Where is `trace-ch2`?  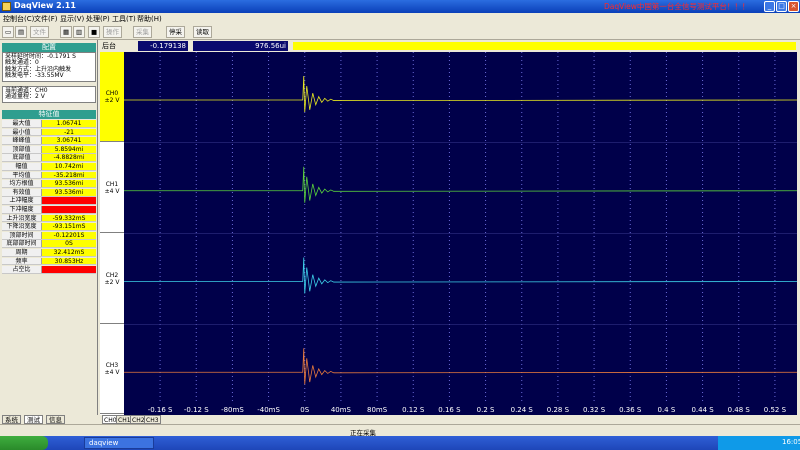 trace-ch2 is located at coordinates (461, 275).